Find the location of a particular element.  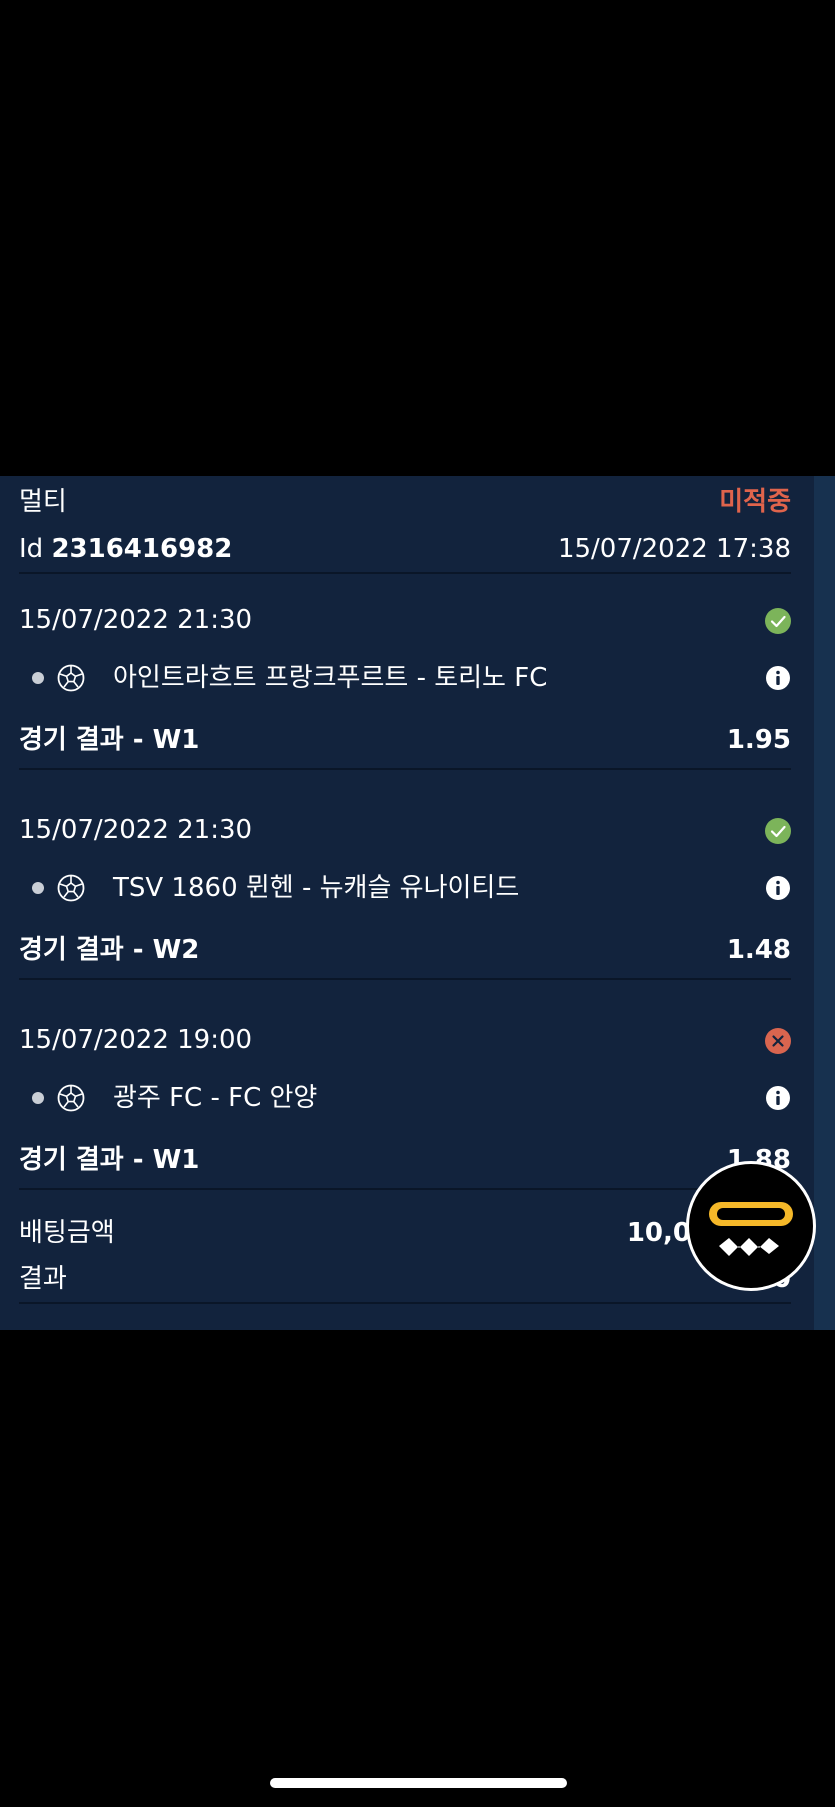

bet-id-prefix: Id is located at coordinates (31, 549).